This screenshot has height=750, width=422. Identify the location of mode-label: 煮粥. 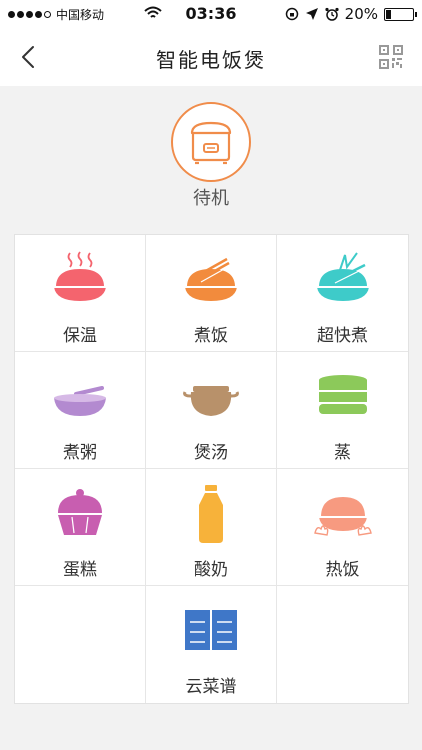
(80, 453).